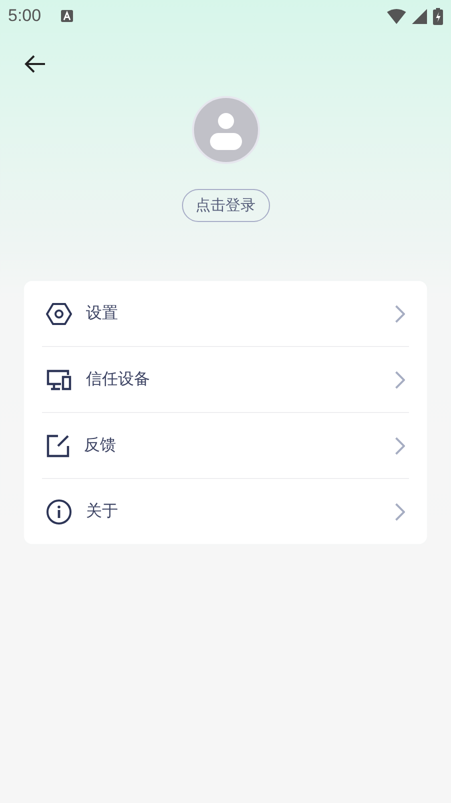  Describe the element at coordinates (118, 379) in the screenshot. I see `menu-label: 信任设备` at that location.